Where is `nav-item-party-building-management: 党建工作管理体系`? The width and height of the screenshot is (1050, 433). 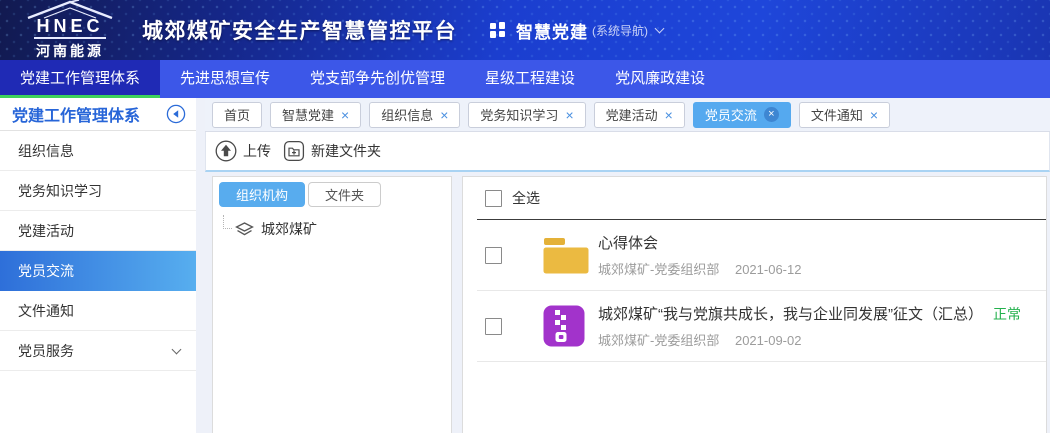 nav-item-party-building-management: 党建工作管理体系 is located at coordinates (80, 79).